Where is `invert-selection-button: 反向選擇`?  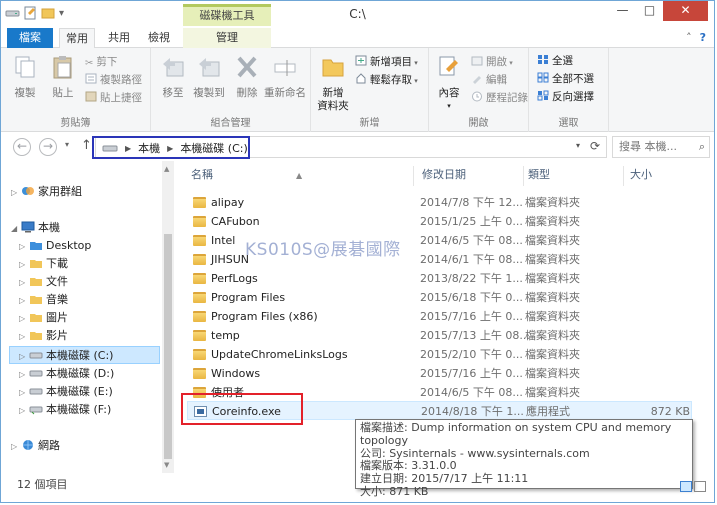
invert-selection-button: 反向選擇 is located at coordinates (565, 97).